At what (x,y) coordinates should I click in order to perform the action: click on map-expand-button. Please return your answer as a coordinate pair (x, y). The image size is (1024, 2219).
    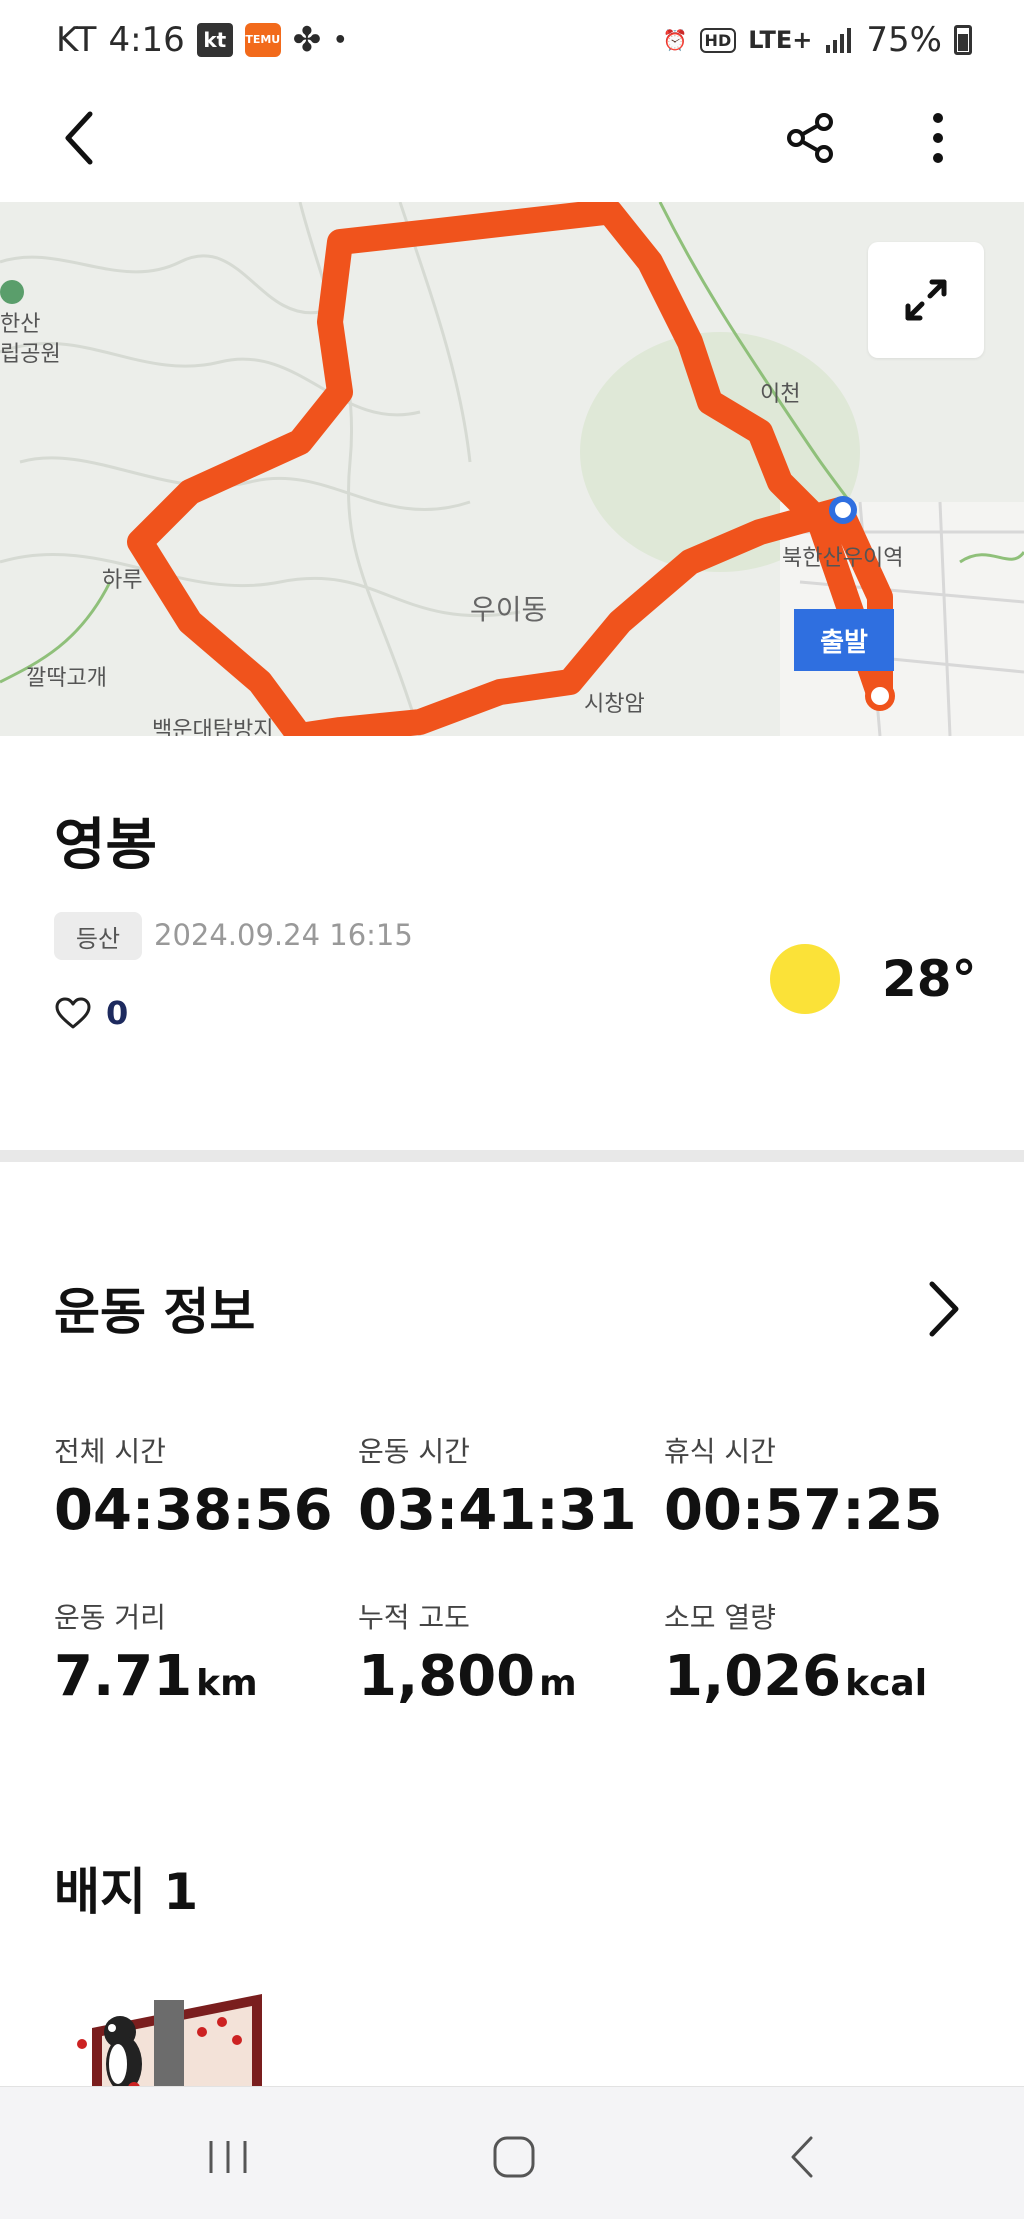
    Looking at the image, I should click on (926, 300).